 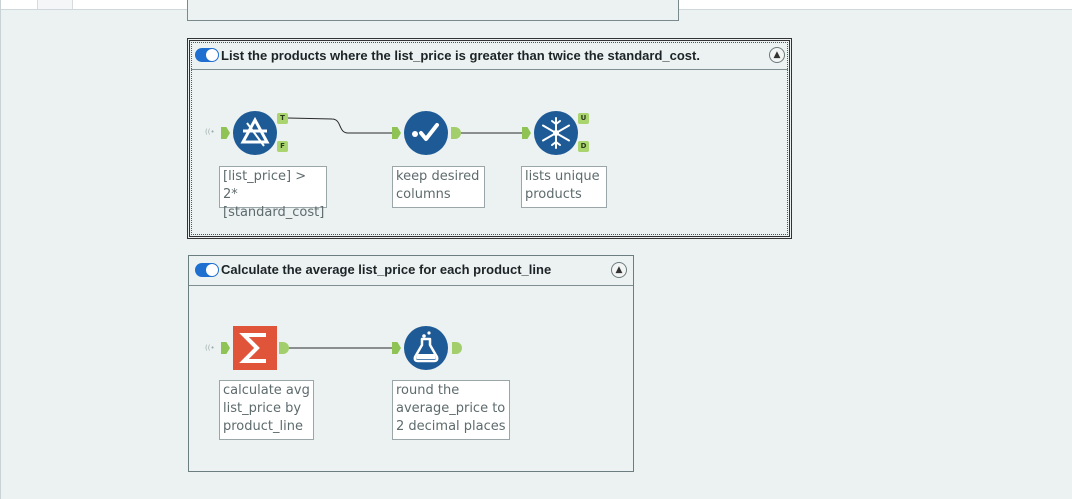 I want to click on tool-annotation: keep desired columns, so click(x=438, y=187).